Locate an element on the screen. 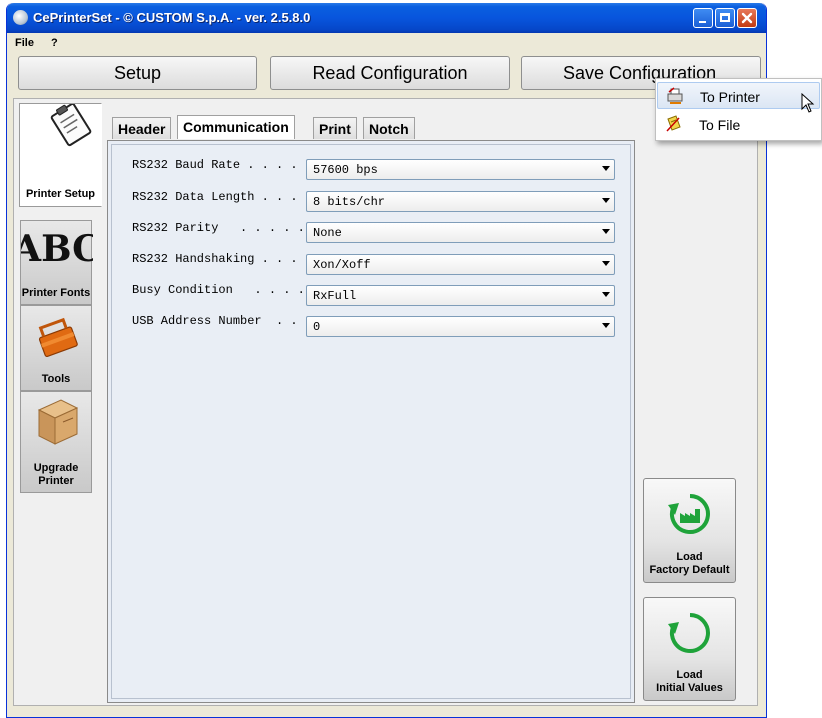  tab-header: Header is located at coordinates (142, 128).